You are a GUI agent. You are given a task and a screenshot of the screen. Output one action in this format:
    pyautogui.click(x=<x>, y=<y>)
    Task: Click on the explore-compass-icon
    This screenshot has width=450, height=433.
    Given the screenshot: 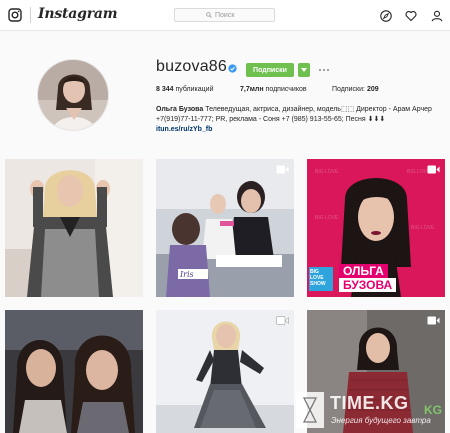 What is the action you would take?
    pyautogui.click(x=386, y=16)
    